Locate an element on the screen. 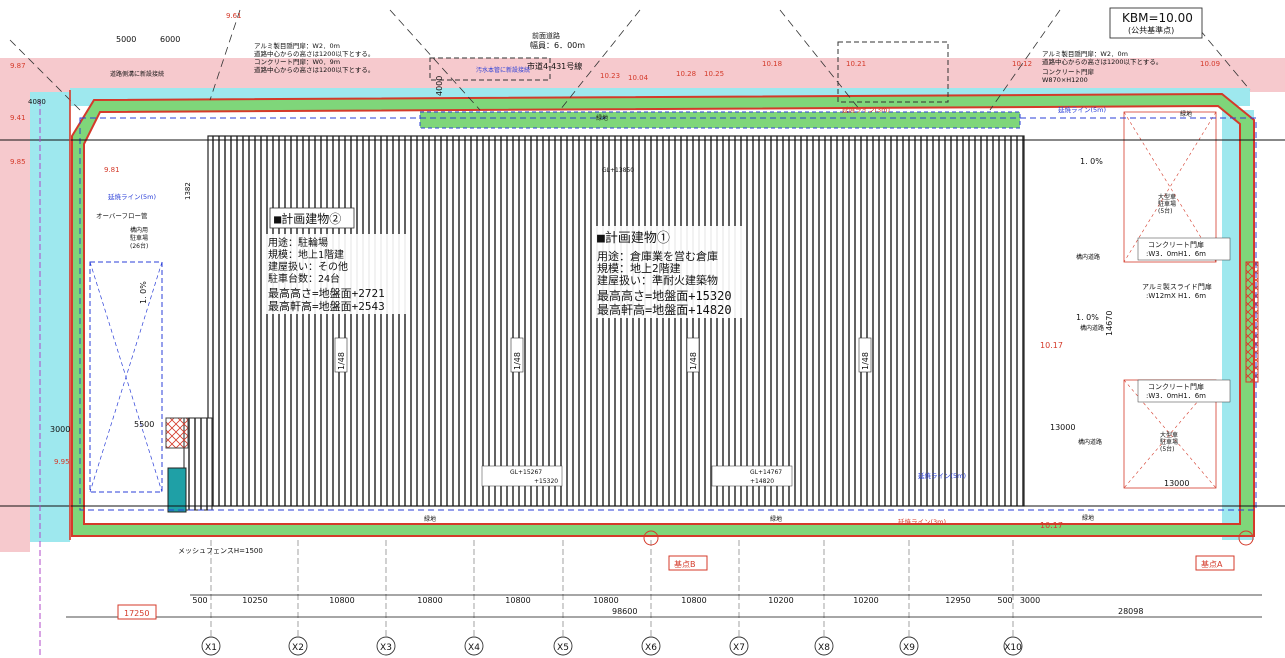 This screenshot has height=658, width=1285. gl-bottom-right-1: GL+14767 is located at coordinates (766, 472).